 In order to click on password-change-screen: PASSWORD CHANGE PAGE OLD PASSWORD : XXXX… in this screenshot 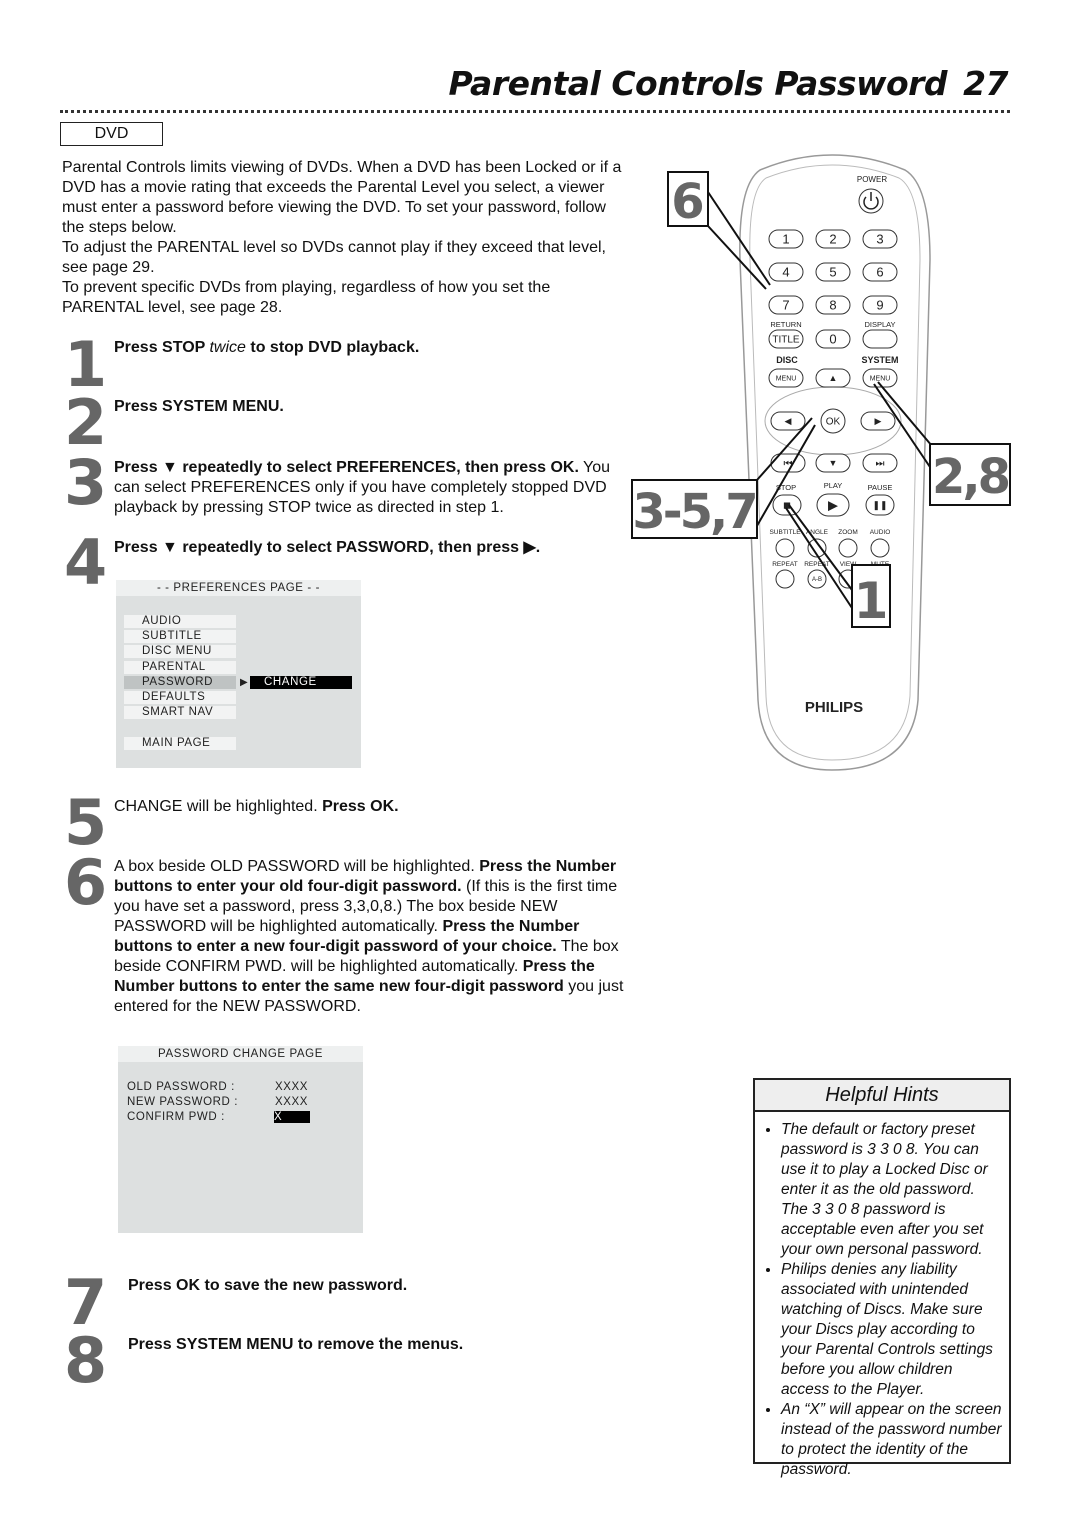, I will do `click(240, 1139)`.